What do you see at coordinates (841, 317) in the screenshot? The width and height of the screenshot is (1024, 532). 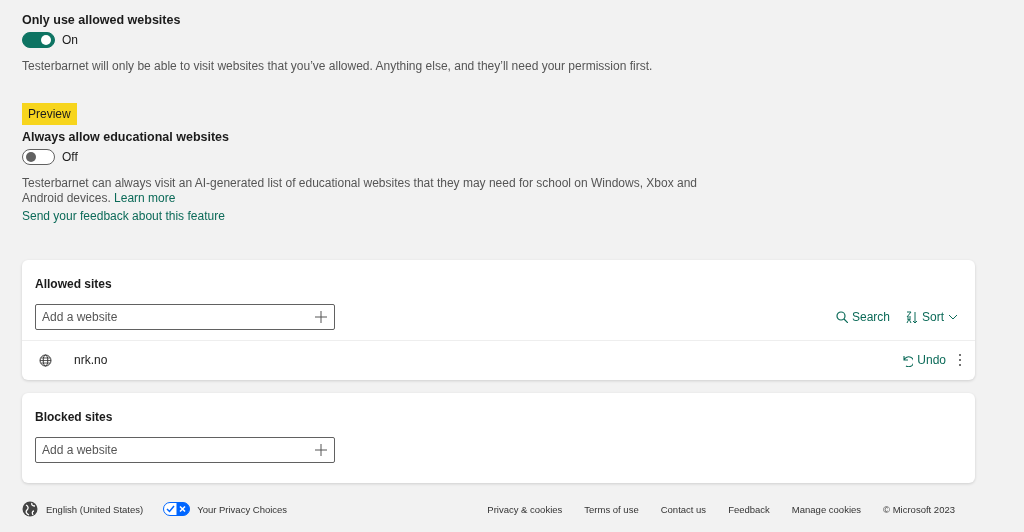 I see `search-icon` at bounding box center [841, 317].